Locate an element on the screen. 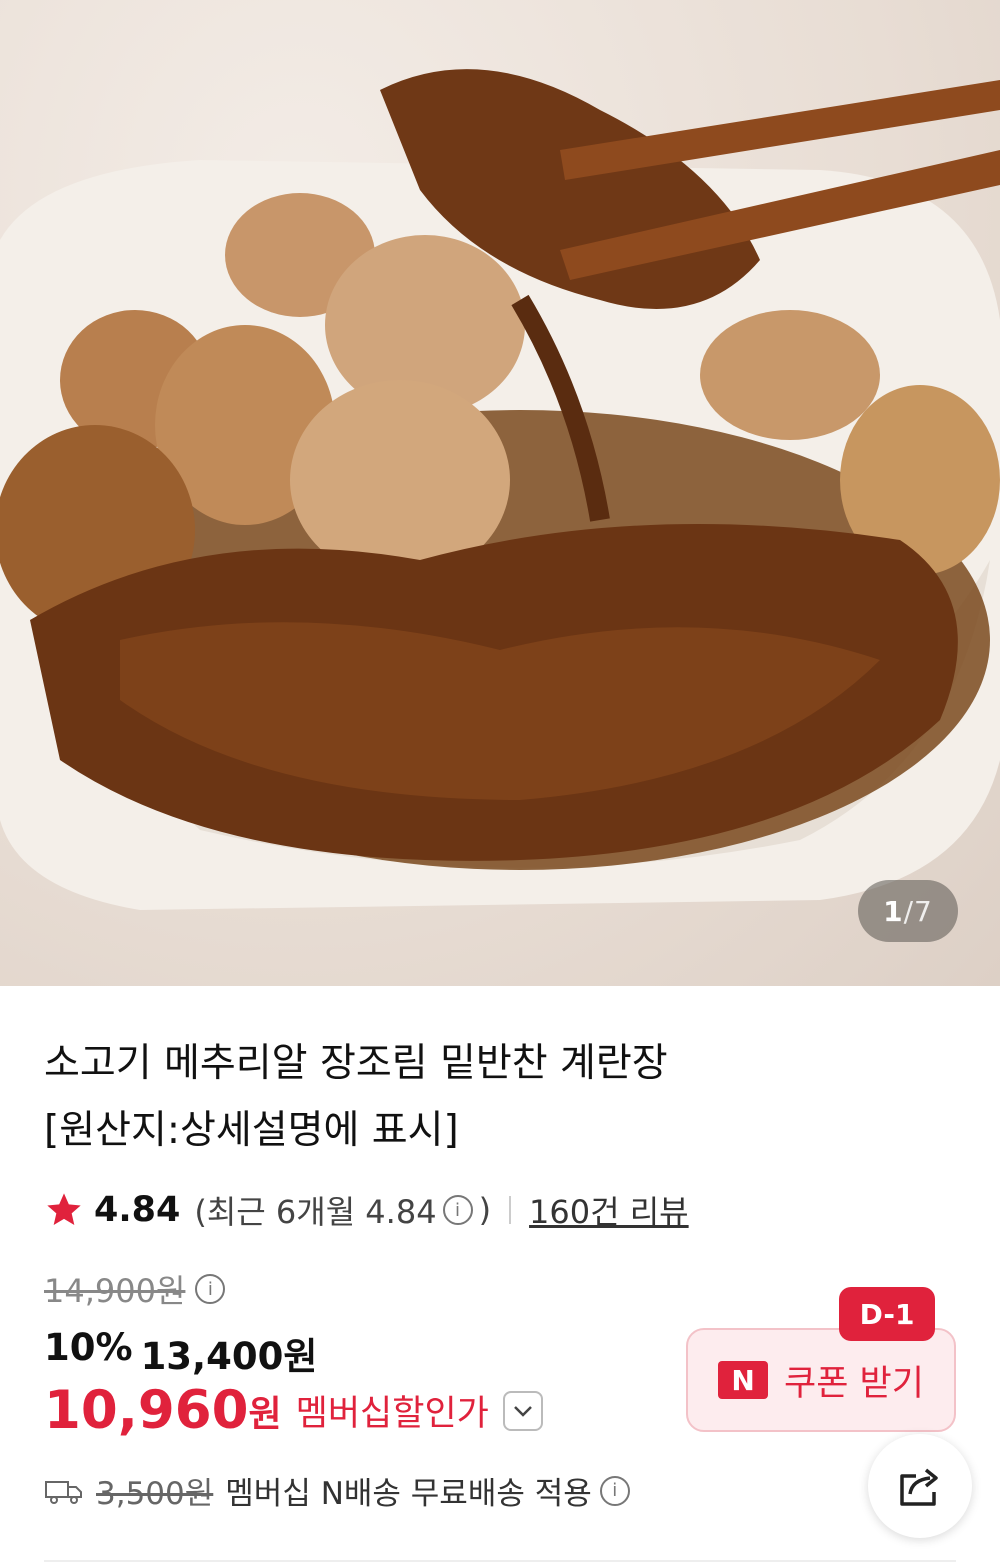 The height and width of the screenshot is (1566, 1000). coupon-button: N 쿠폰 받기 is located at coordinates (821, 1380).